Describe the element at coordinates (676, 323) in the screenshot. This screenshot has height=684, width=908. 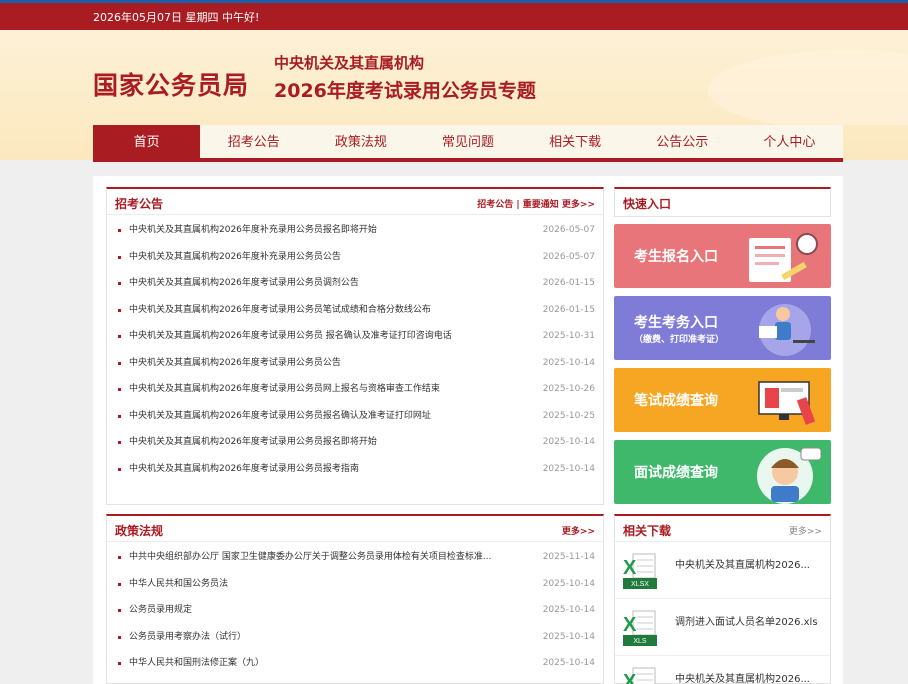
I see `exam-affairs-label: 考生考务入口` at that location.